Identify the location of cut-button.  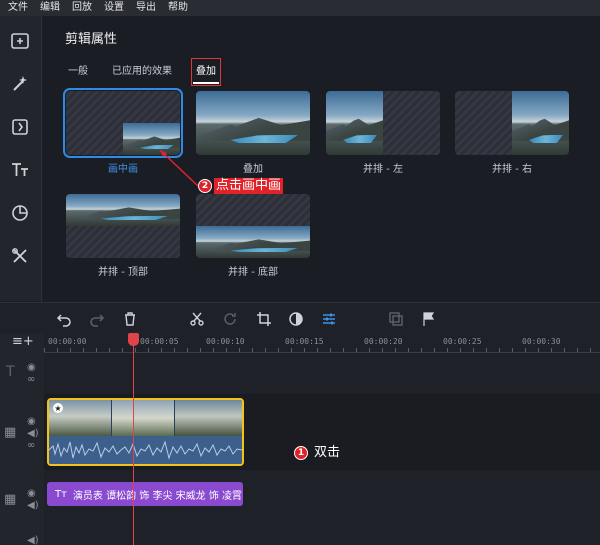
(197, 319).